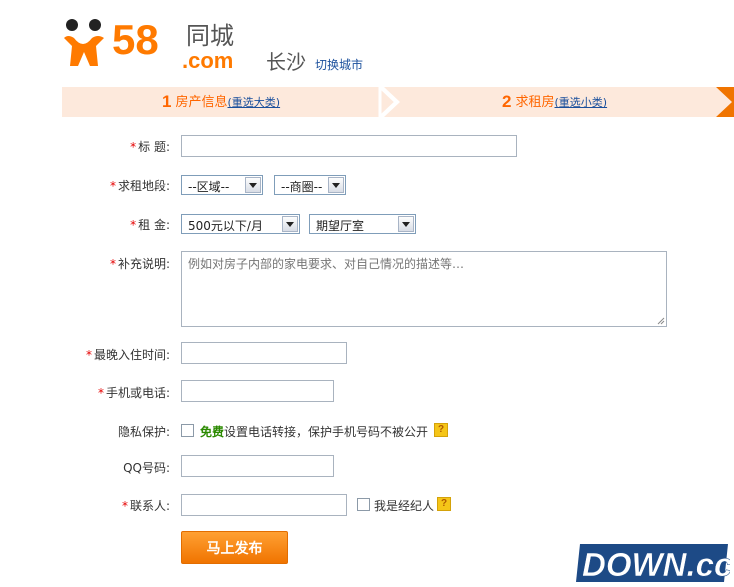  I want to click on down-cc-watermark: DOWN.cc, so click(653, 563).